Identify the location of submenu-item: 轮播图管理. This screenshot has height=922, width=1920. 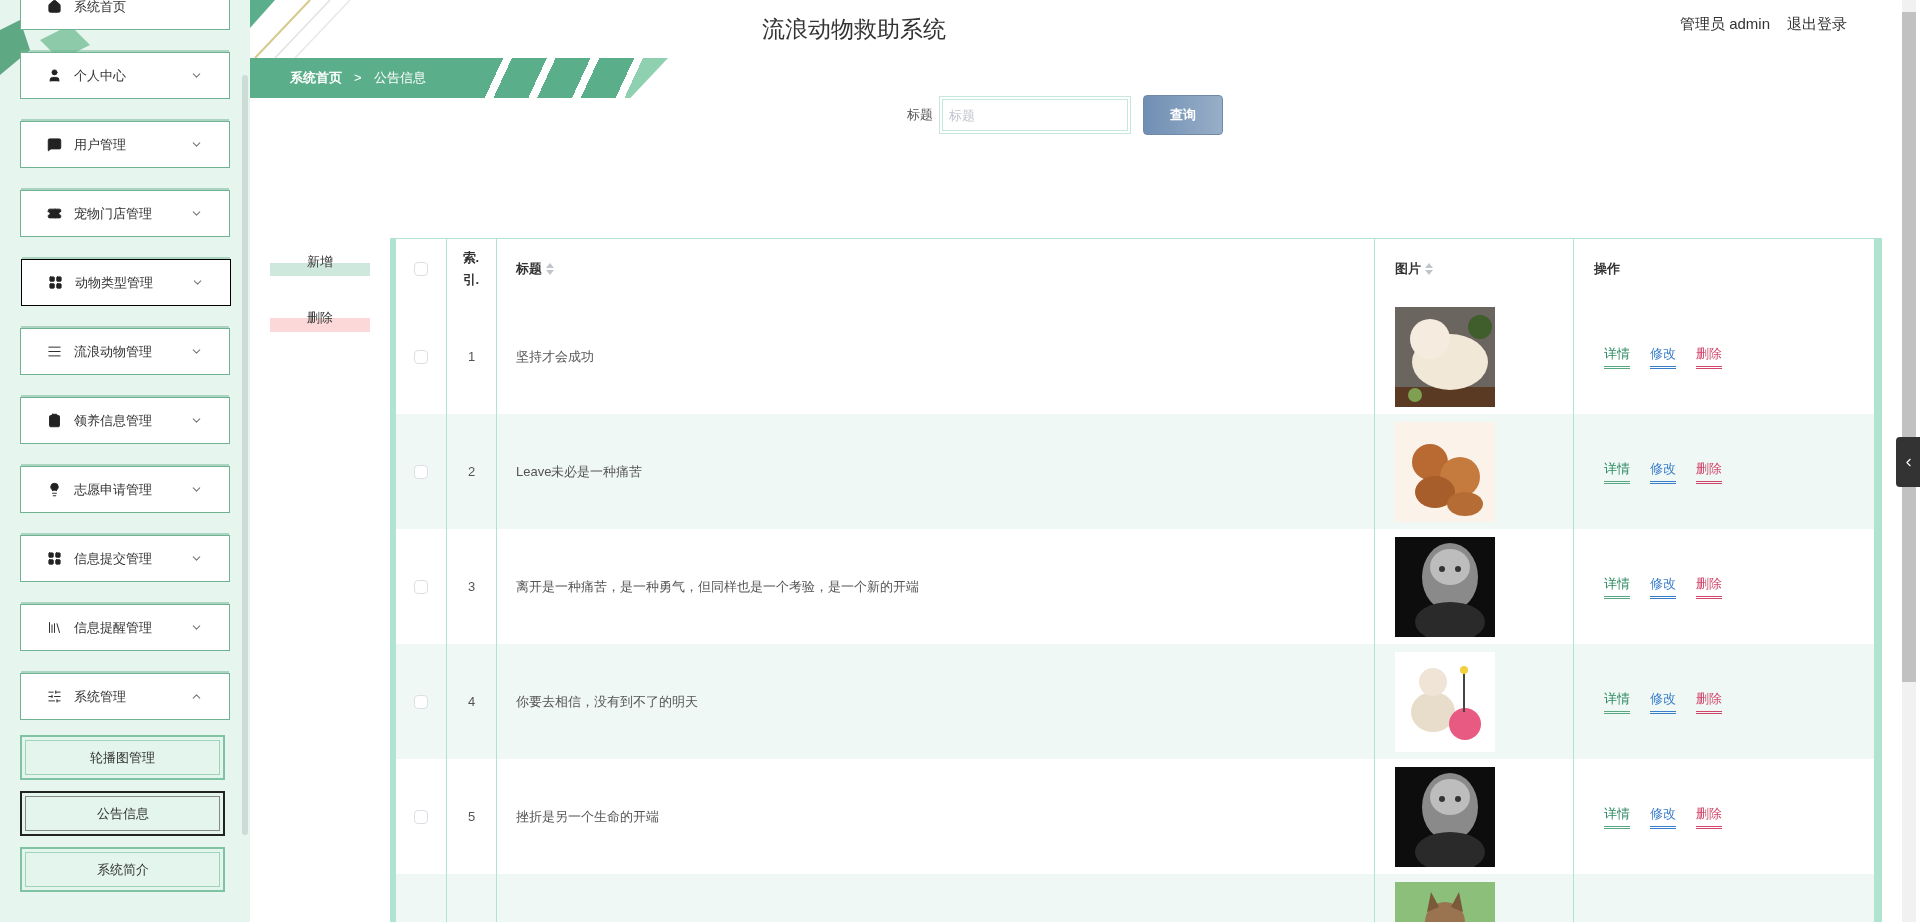
(122, 757).